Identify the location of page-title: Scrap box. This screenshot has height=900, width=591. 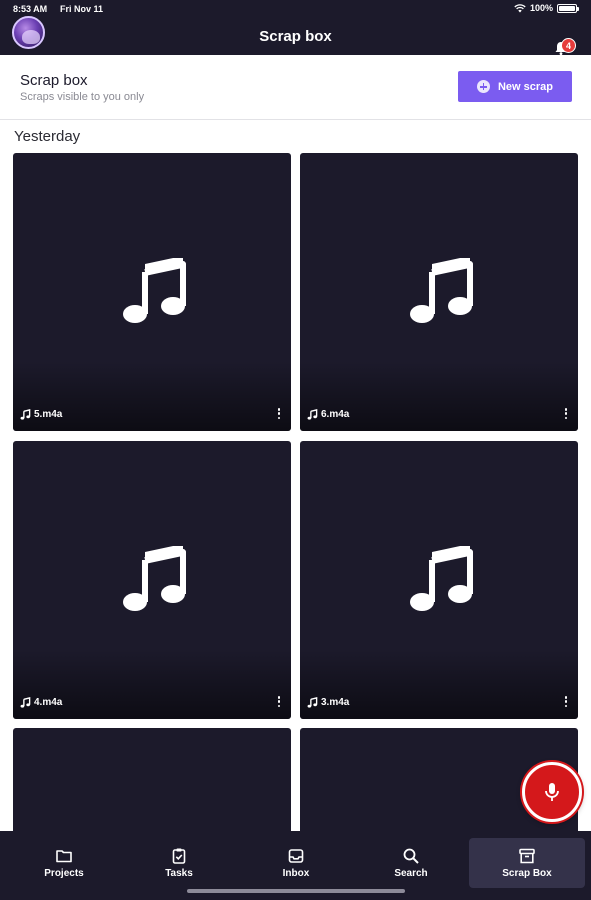
(295, 36).